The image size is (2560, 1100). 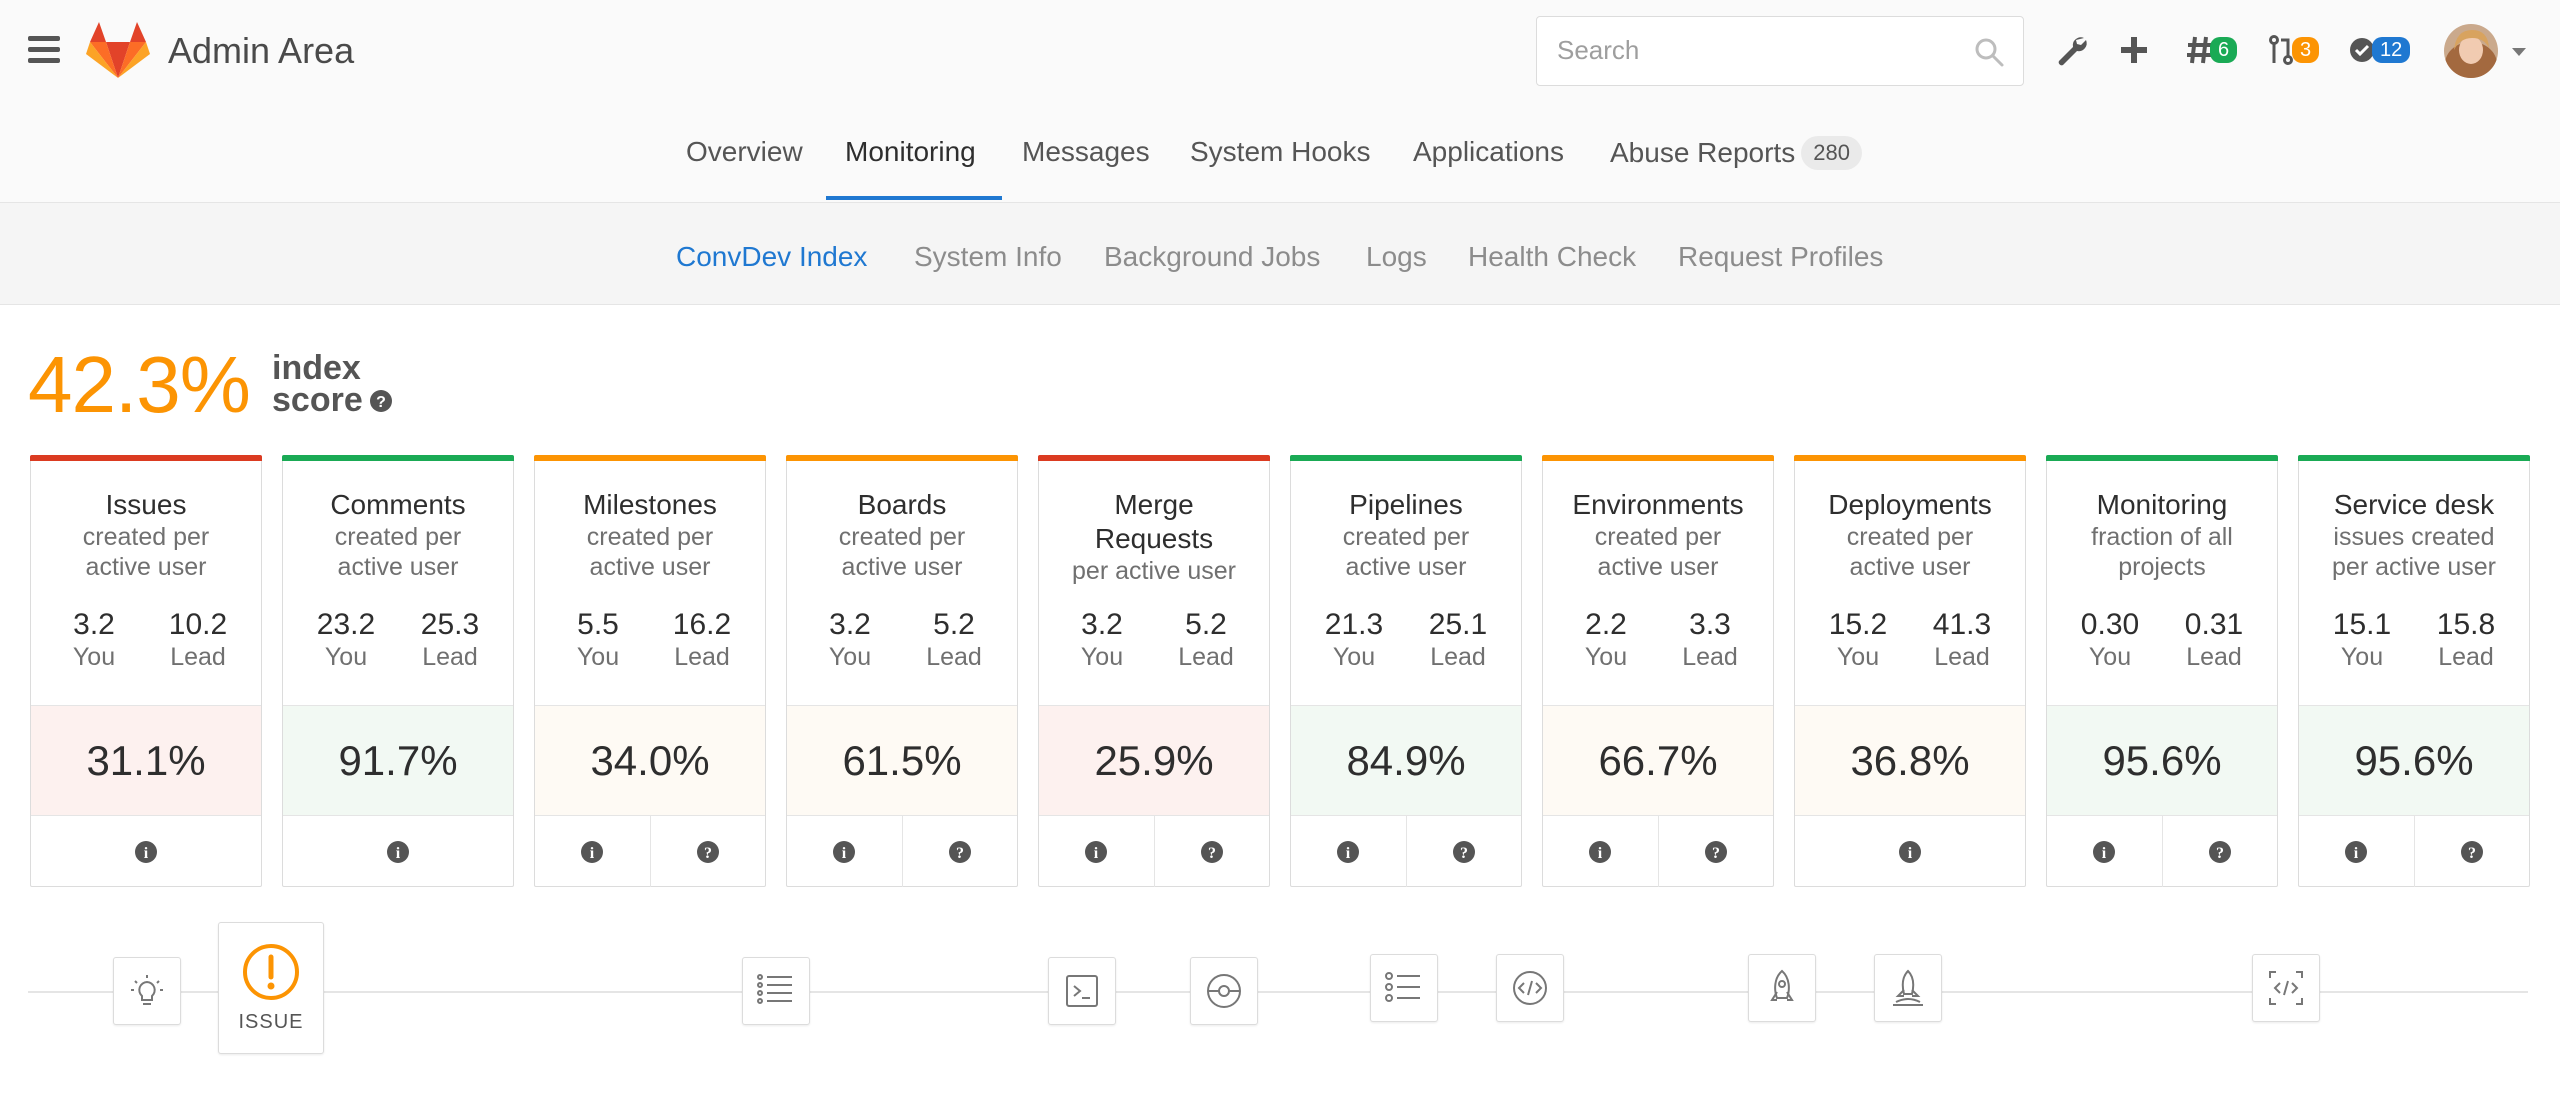 I want to click on chevron-down-icon, so click(x=2519, y=52).